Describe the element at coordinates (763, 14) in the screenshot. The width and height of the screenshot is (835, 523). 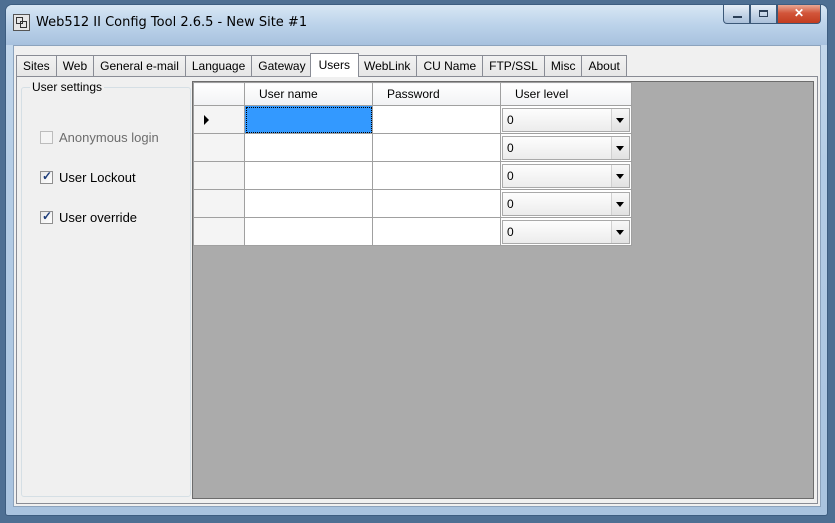
I see `maximize-button` at that location.